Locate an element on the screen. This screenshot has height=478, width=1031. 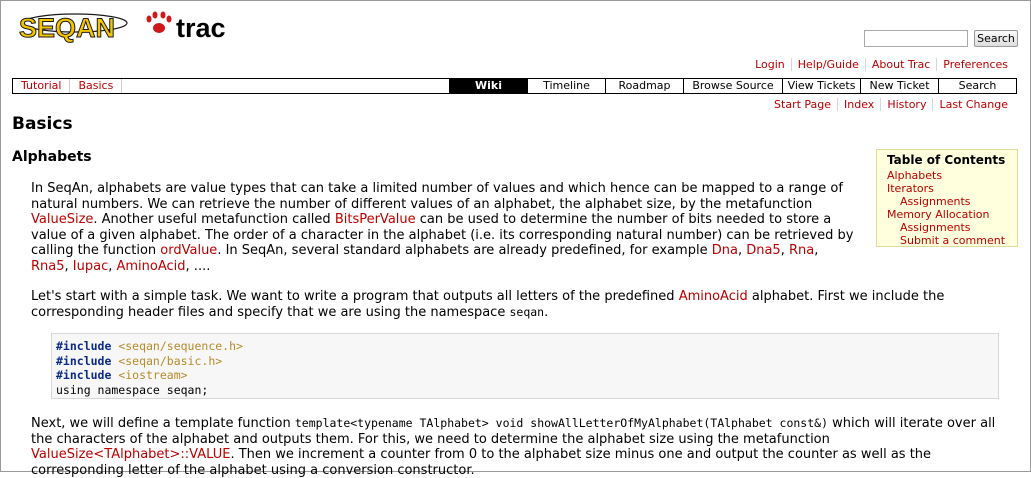
code-line: using namespace seqan; is located at coordinates (132, 389).